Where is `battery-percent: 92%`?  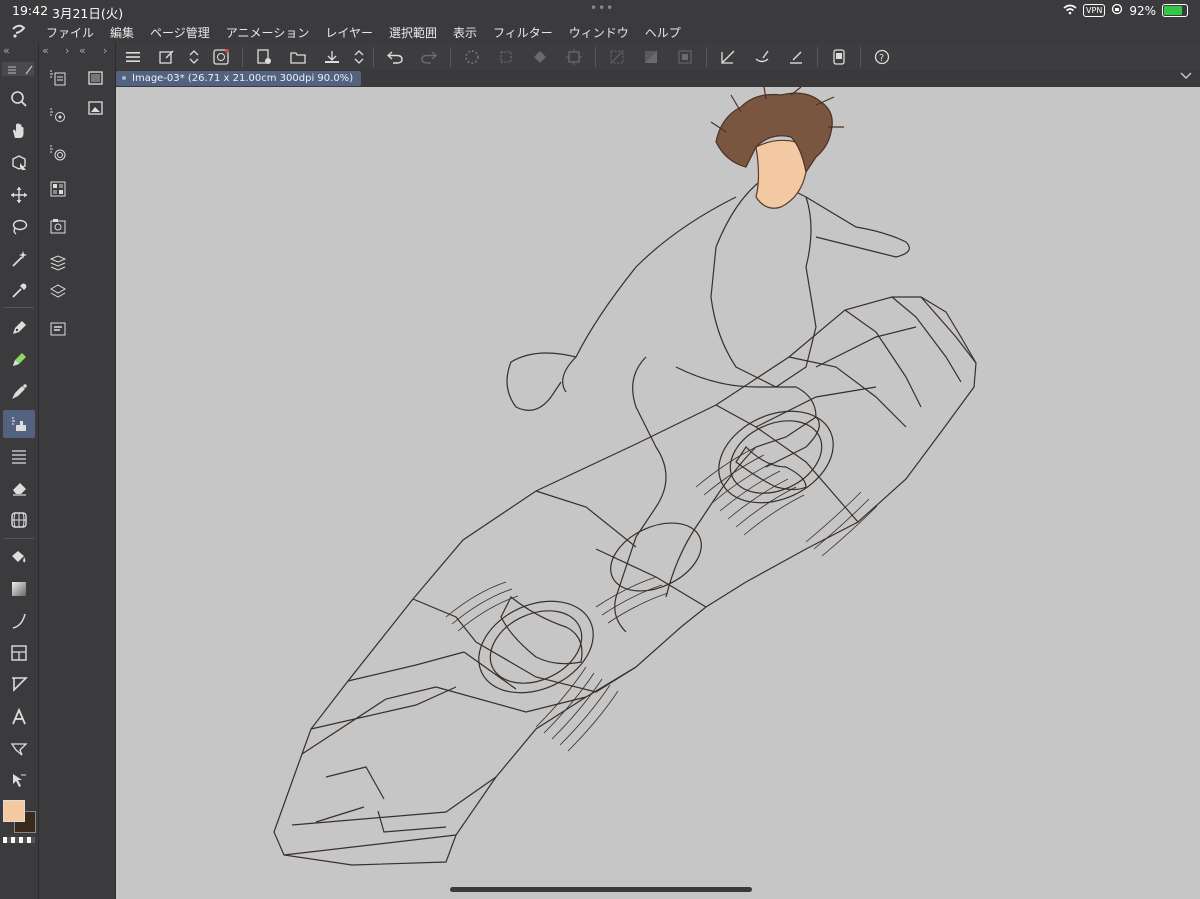 battery-percent: 92% is located at coordinates (1142, 10).